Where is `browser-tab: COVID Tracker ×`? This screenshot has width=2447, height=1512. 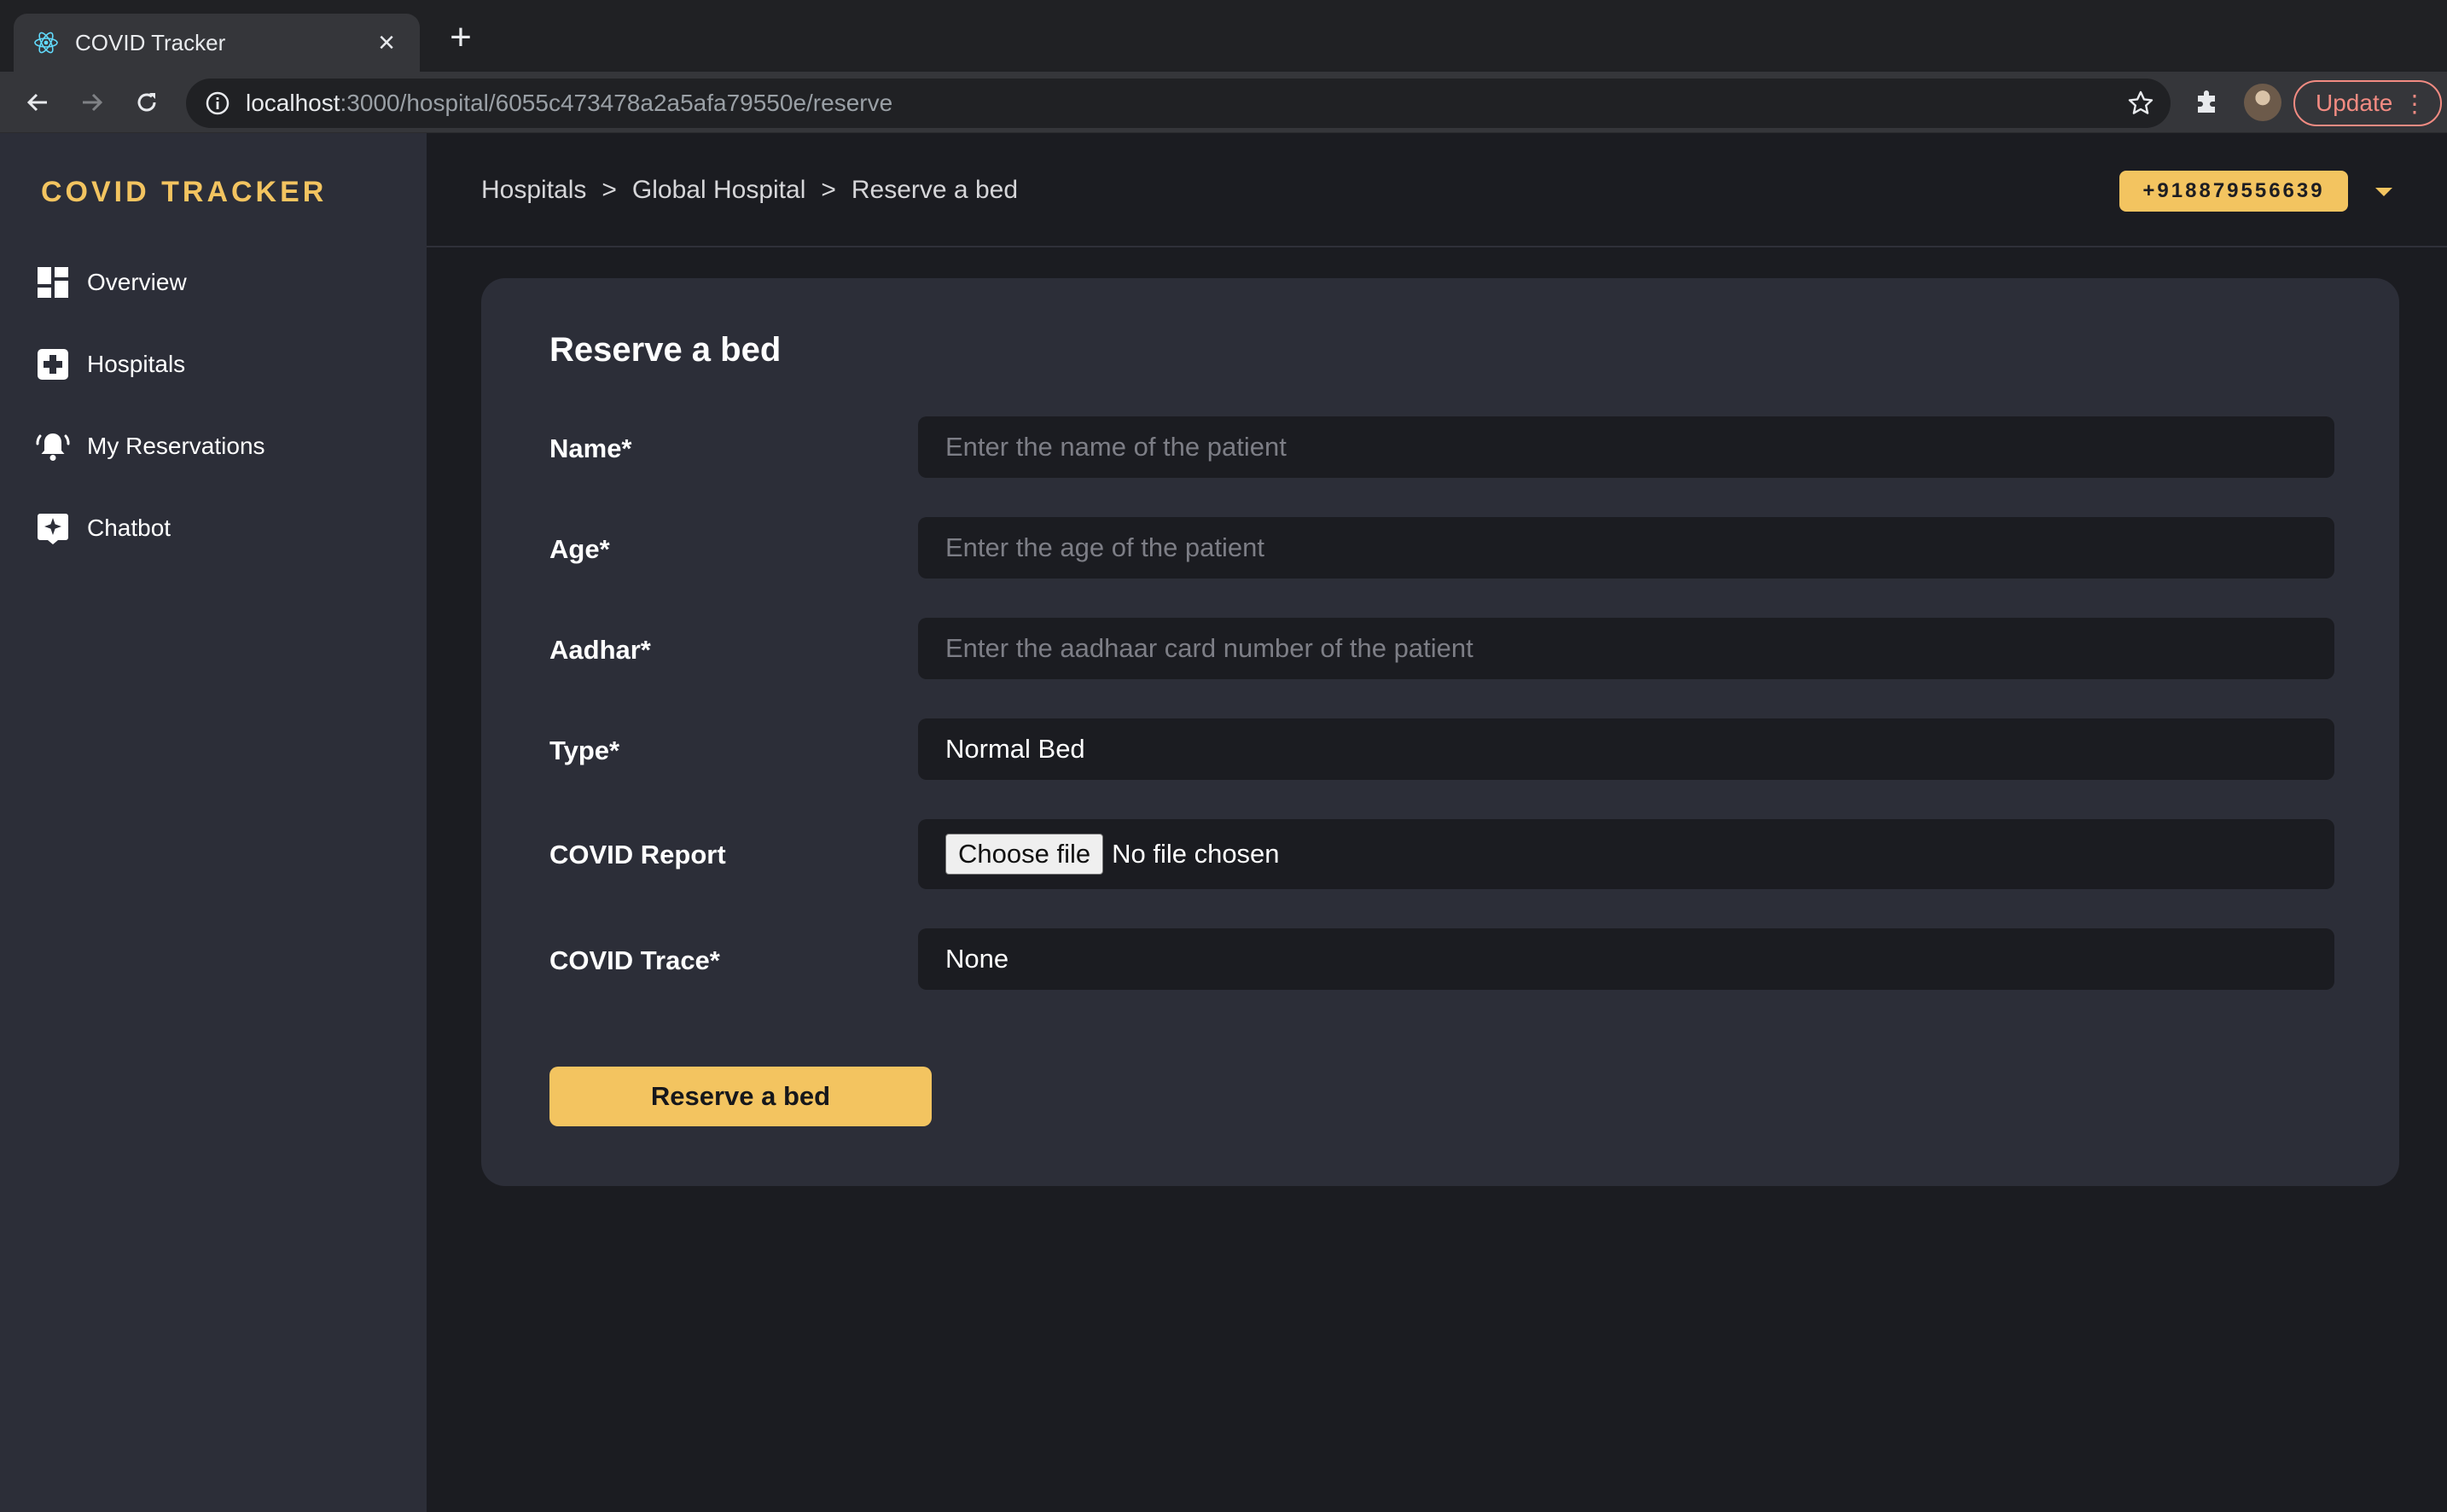 browser-tab: COVID Tracker × is located at coordinates (217, 43).